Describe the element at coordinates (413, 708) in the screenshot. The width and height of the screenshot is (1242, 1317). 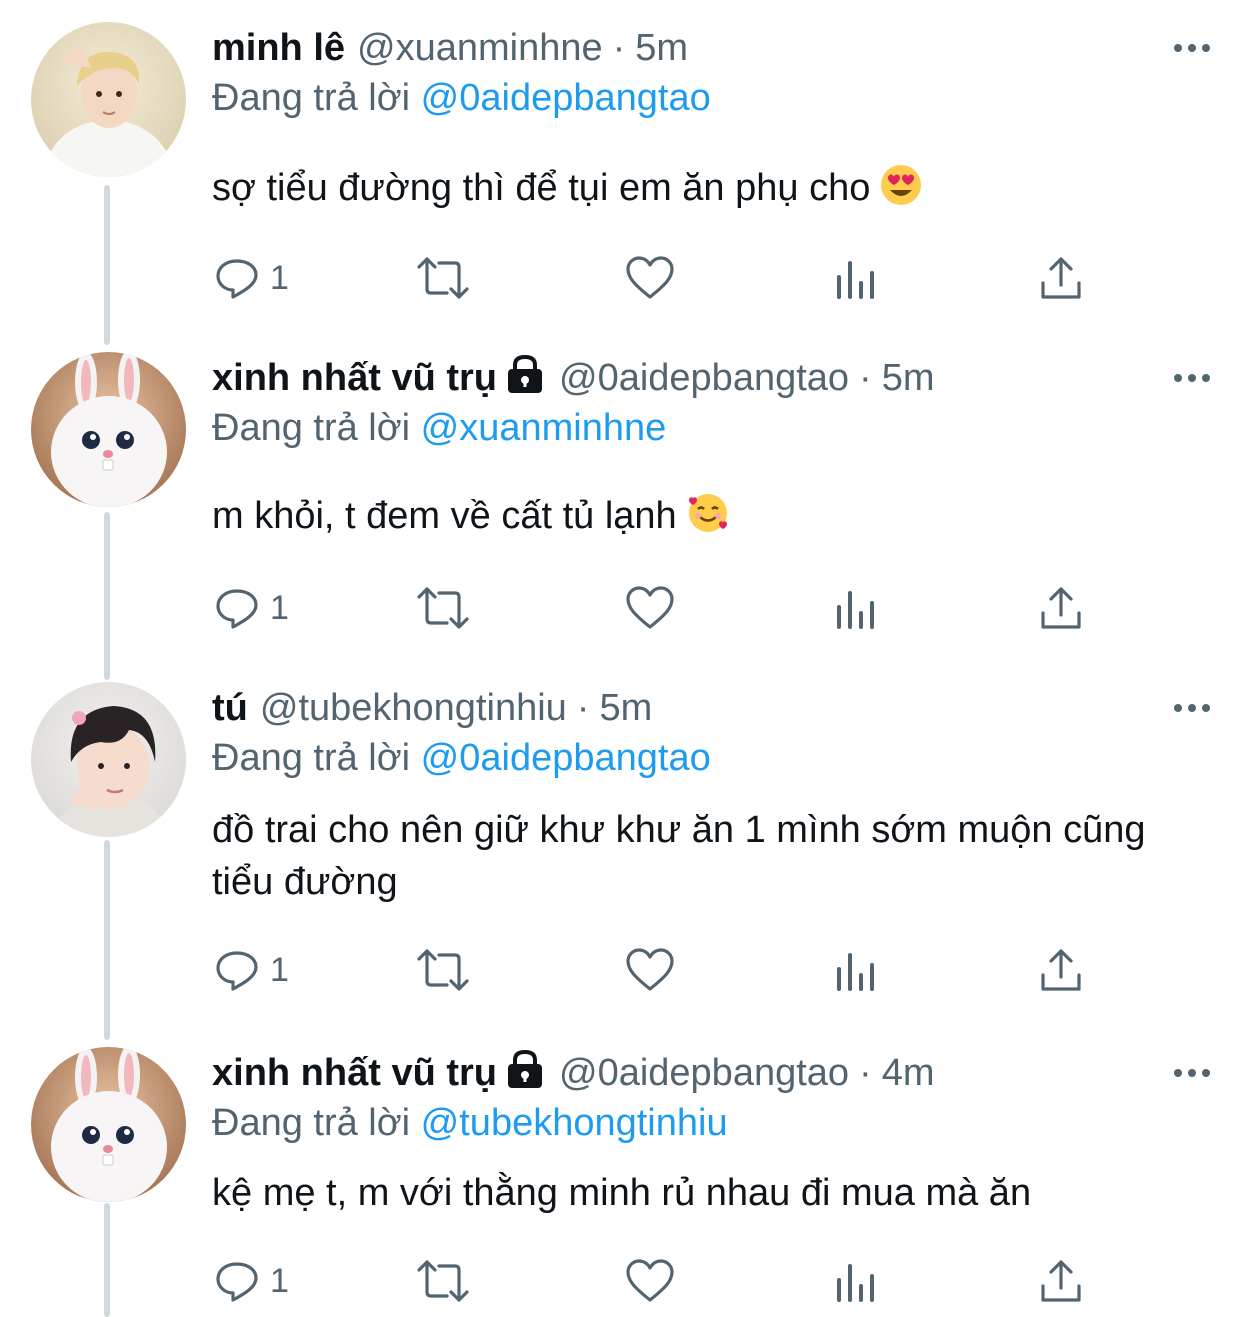
I see `user-handle: @tubekhongtinhiu` at that location.